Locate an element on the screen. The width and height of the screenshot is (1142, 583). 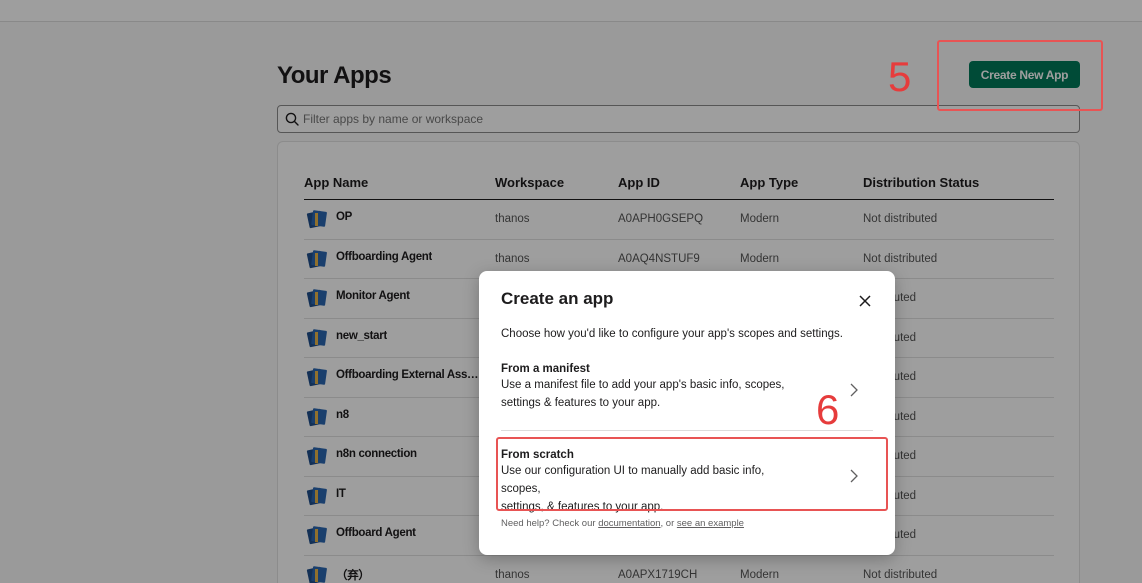
option-title: From a manifest is located at coordinates (545, 369).